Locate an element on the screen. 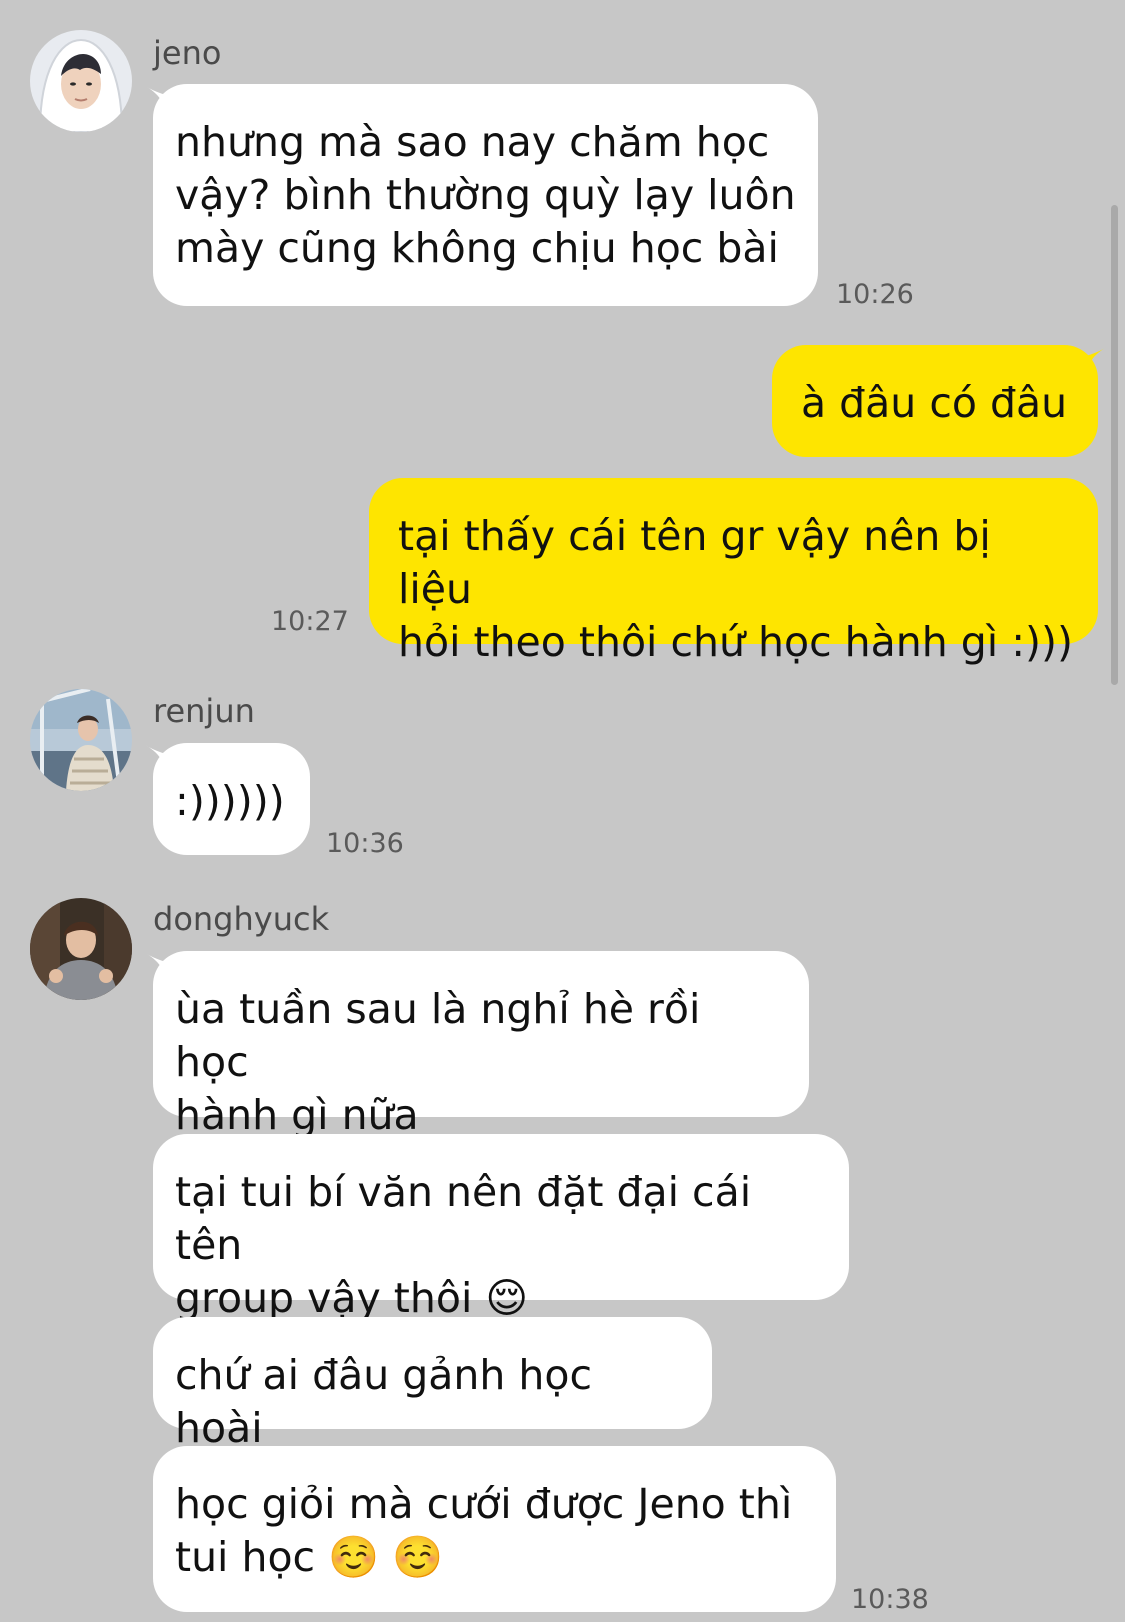  sender-name-donghyuck: donghyuck is located at coordinates (241, 919).